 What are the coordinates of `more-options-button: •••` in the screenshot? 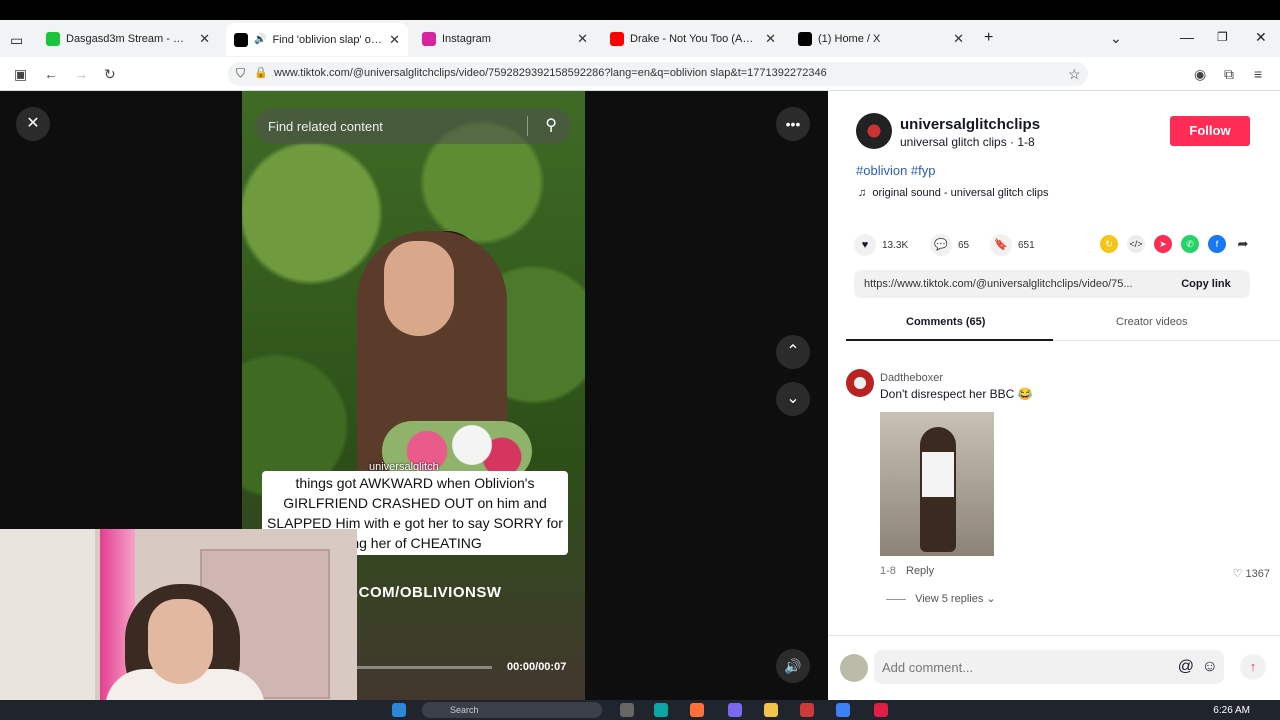 It's located at (793, 124).